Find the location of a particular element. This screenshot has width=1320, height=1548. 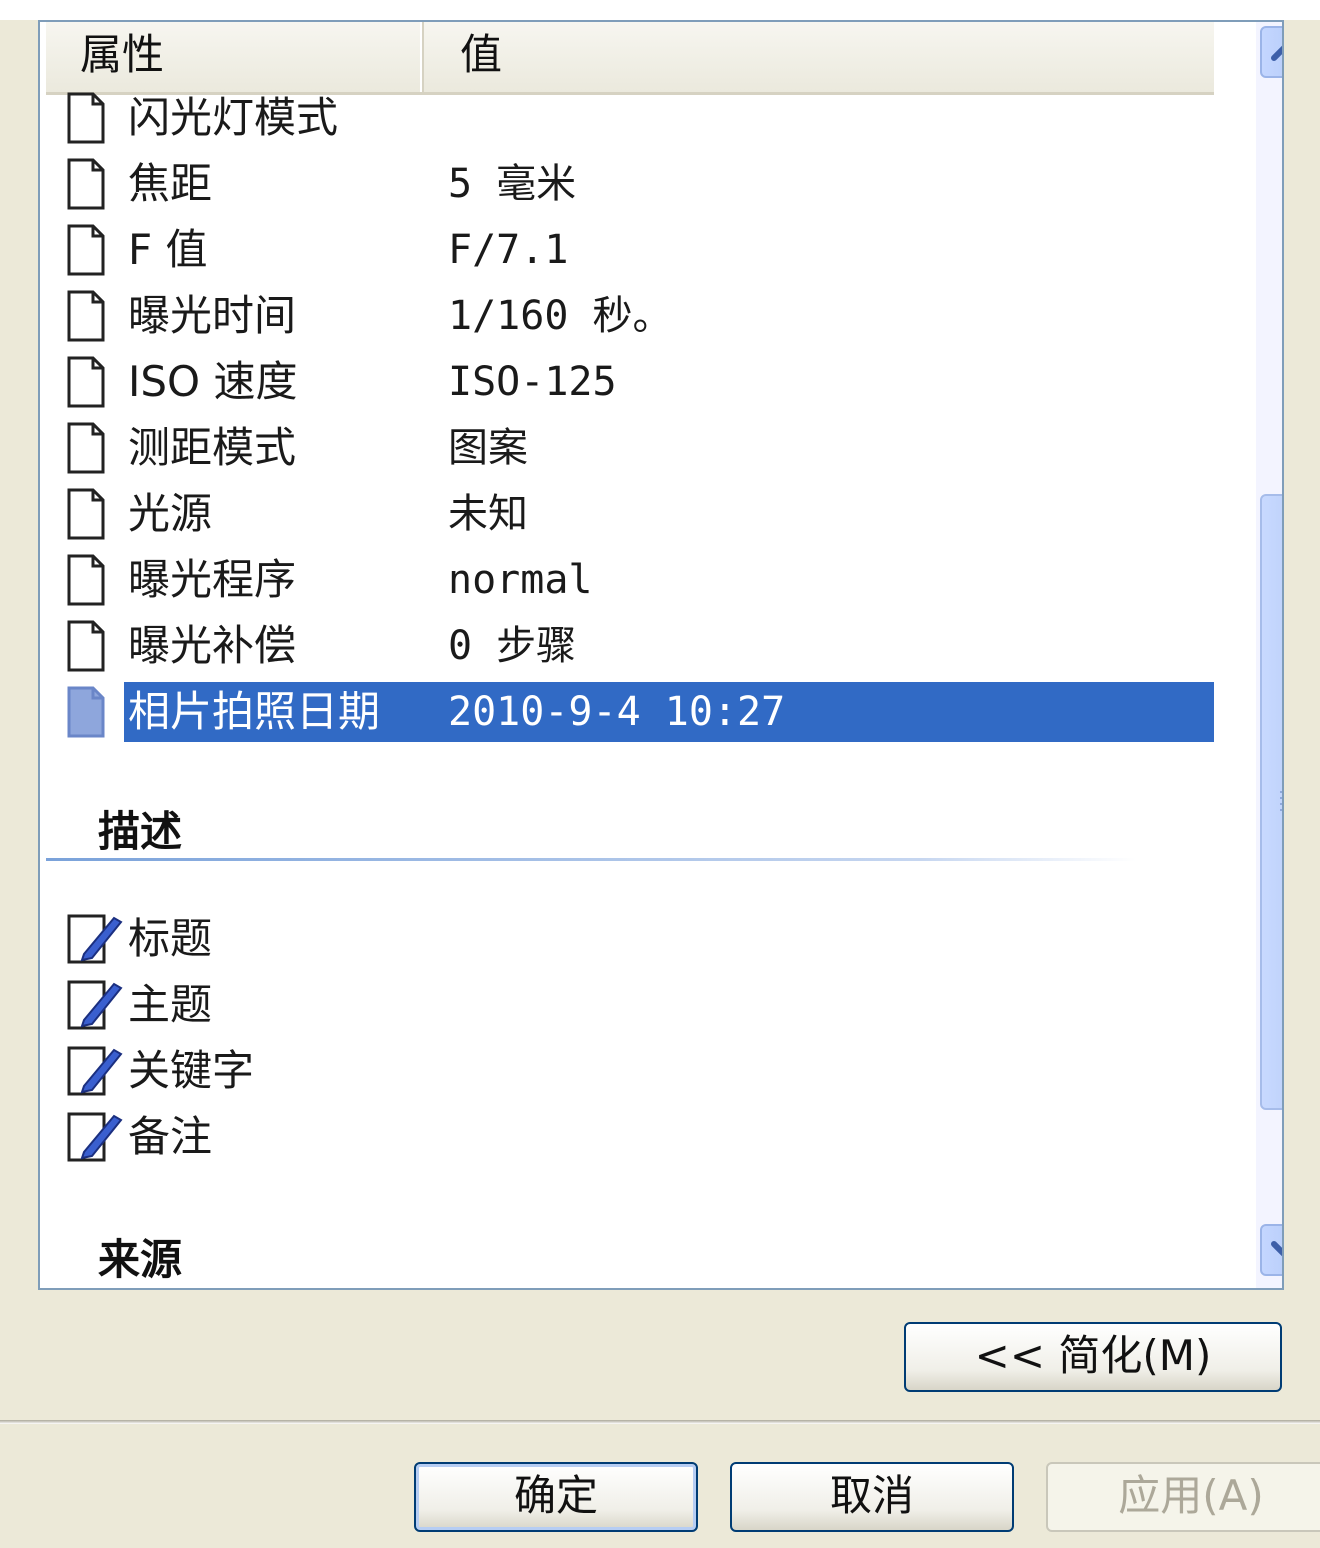

property-name: 闪光灯模式 is located at coordinates (233, 117).